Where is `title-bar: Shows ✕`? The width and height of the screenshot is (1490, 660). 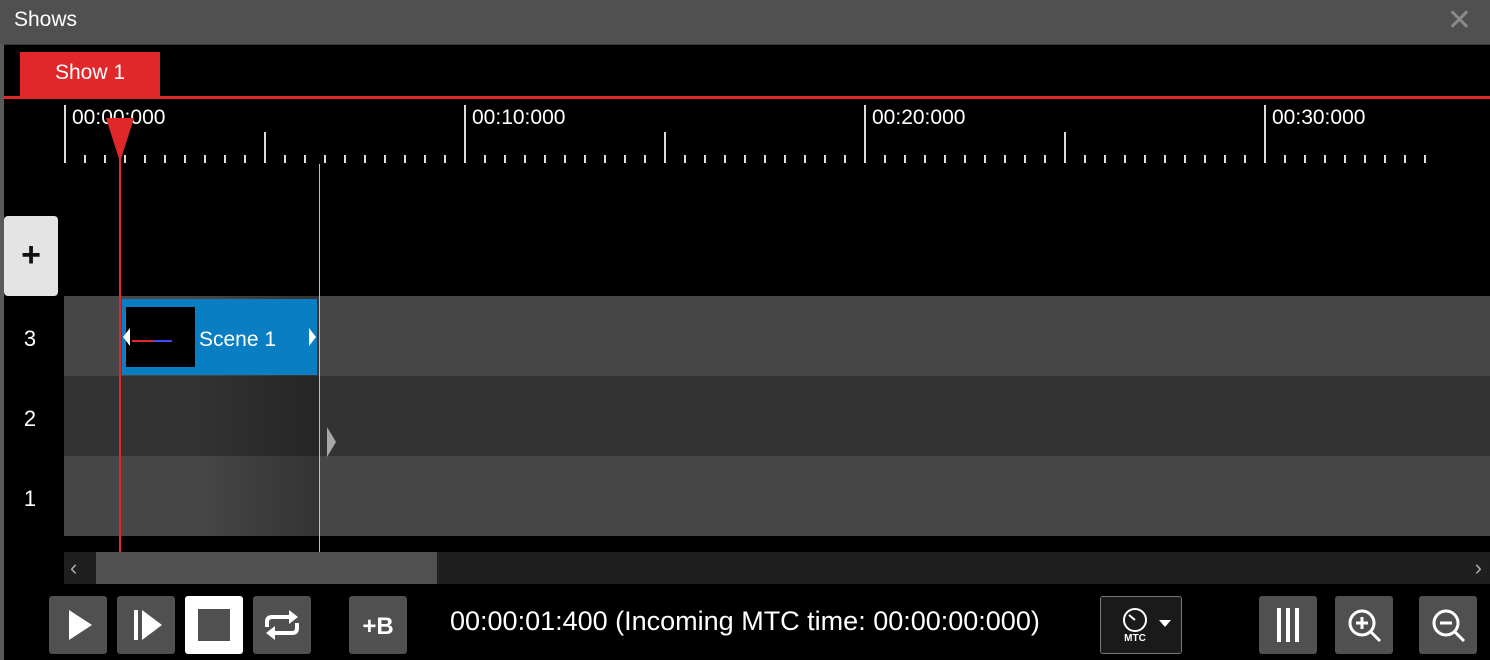
title-bar: Shows ✕ is located at coordinates (745, 22).